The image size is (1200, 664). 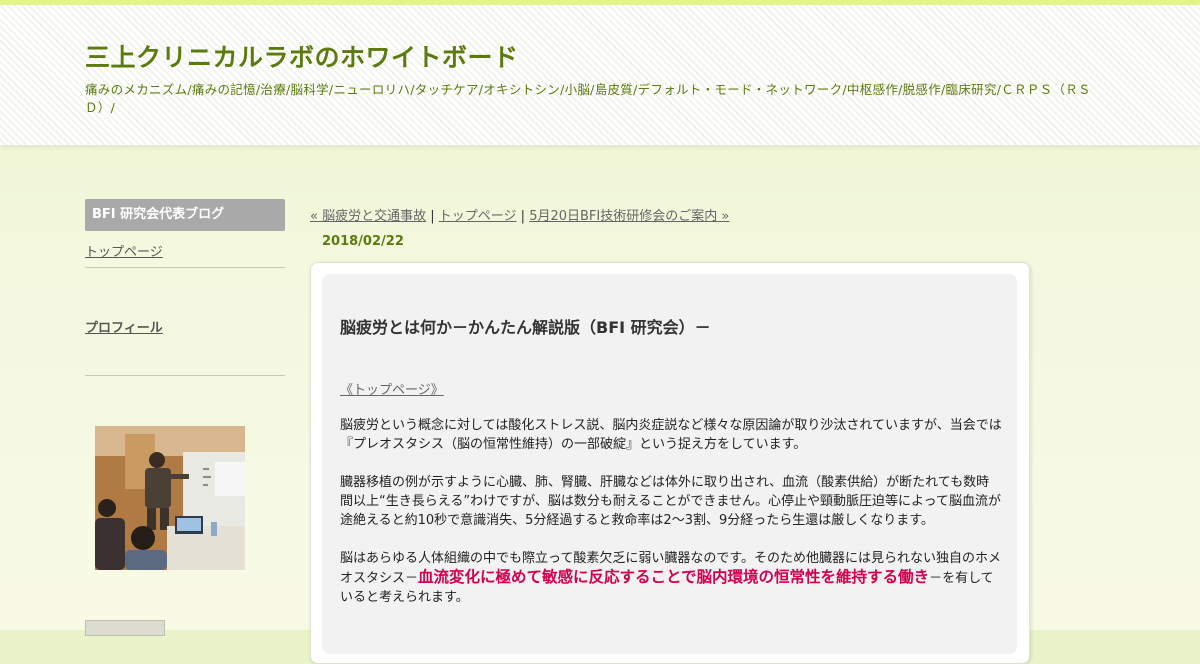 I want to click on home-link: トップページ, so click(x=478, y=216).